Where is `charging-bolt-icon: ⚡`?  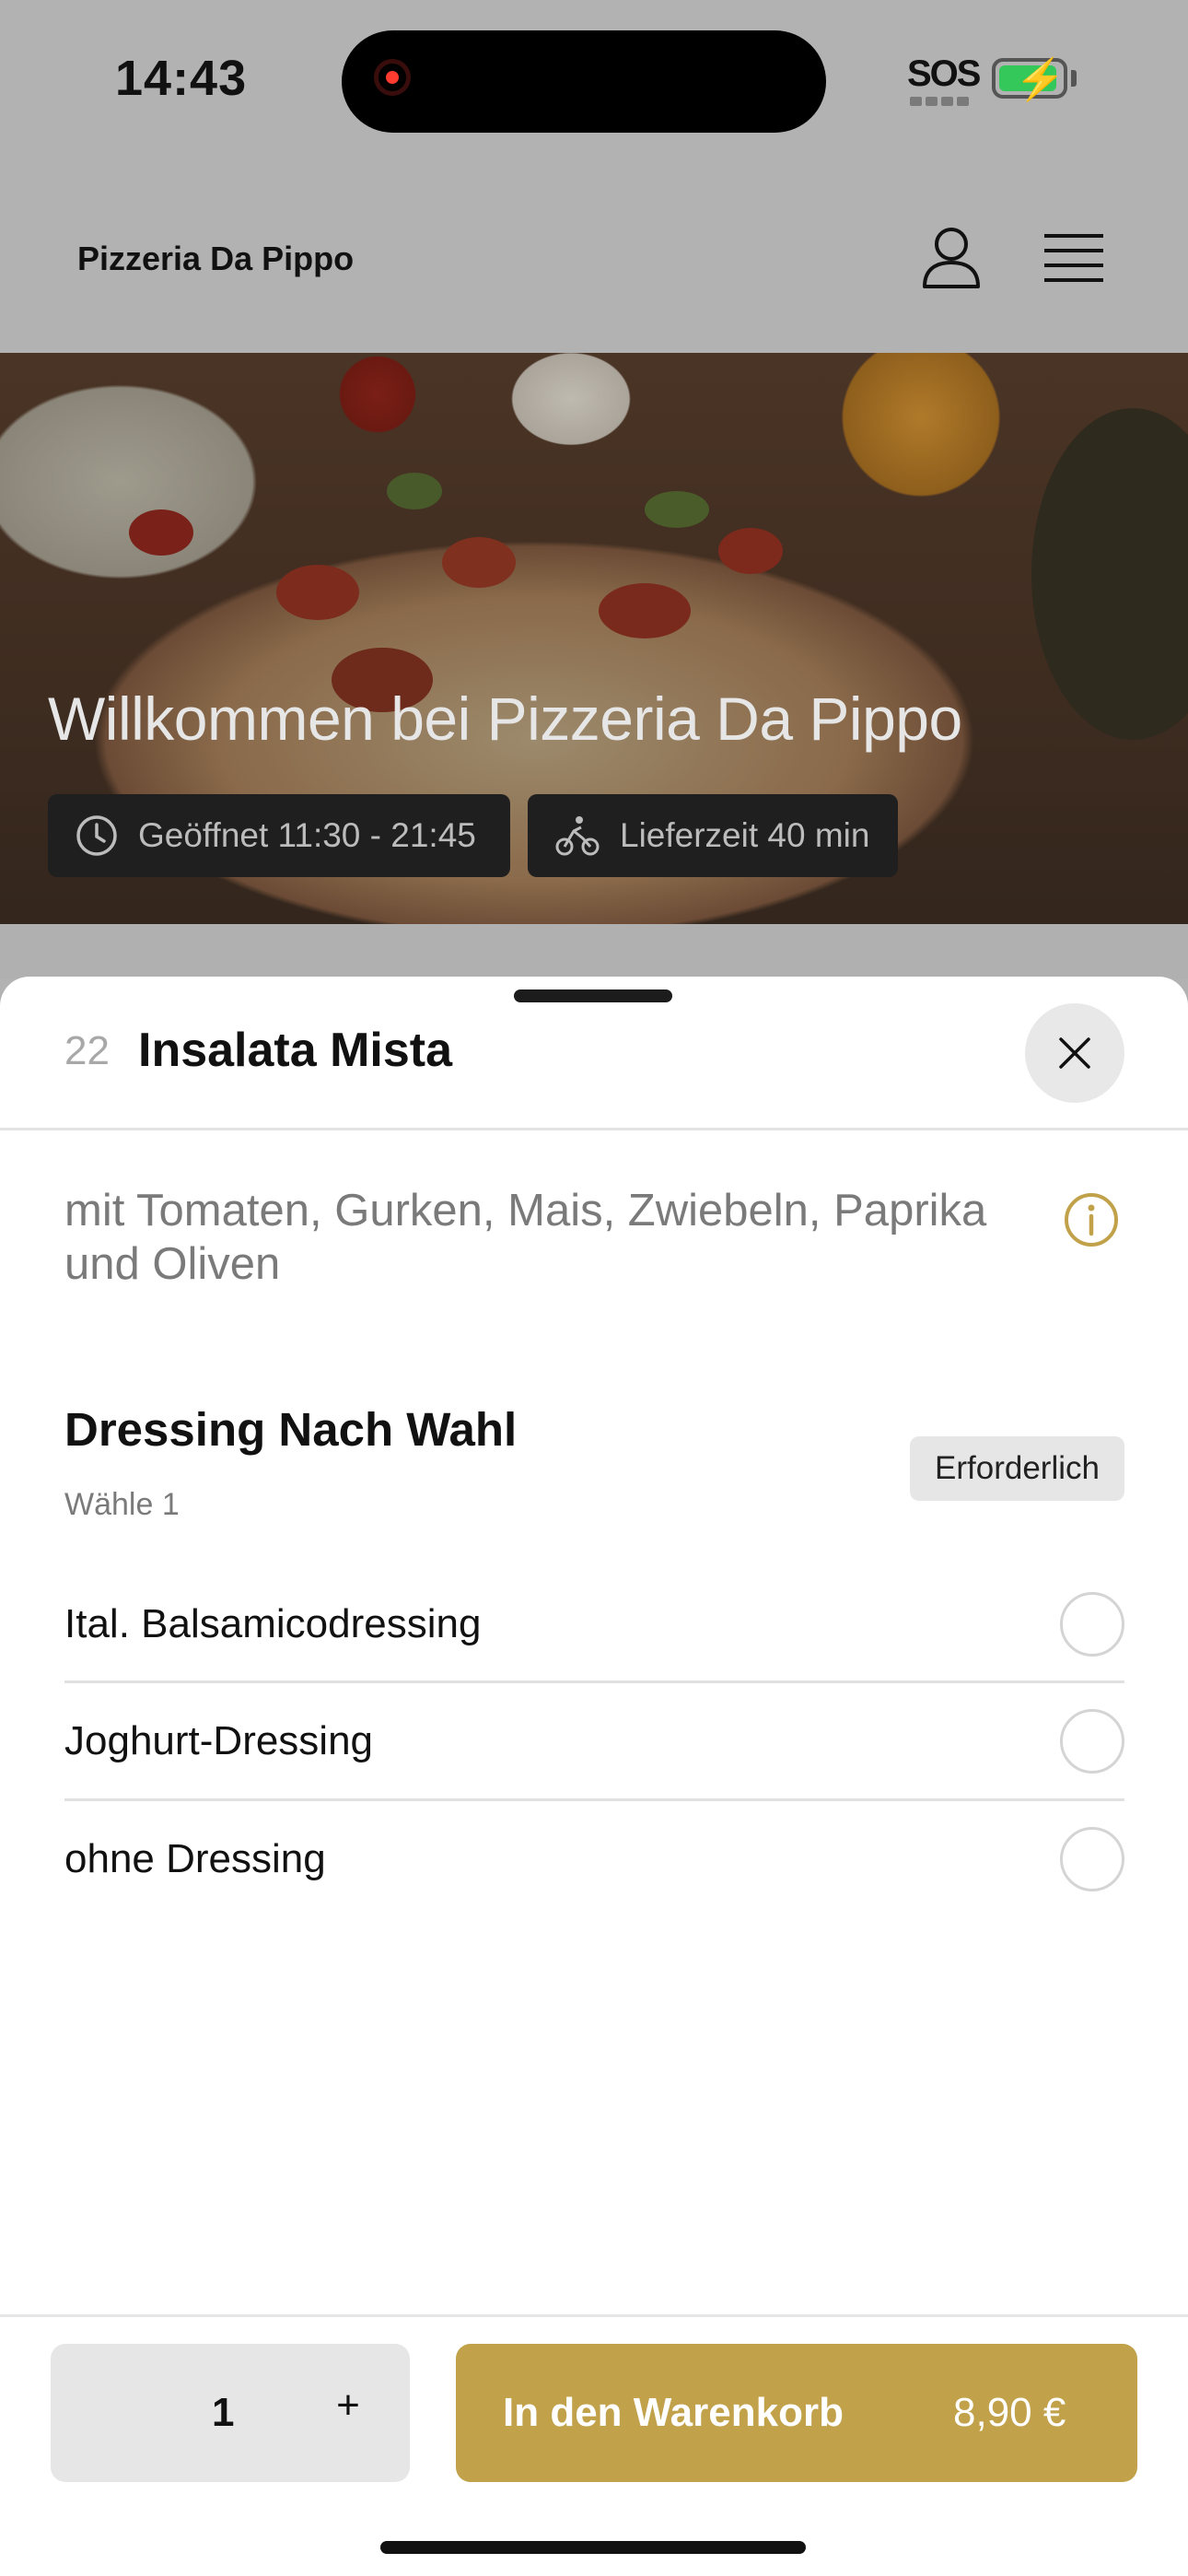 charging-bolt-icon: ⚡ is located at coordinates (1040, 79).